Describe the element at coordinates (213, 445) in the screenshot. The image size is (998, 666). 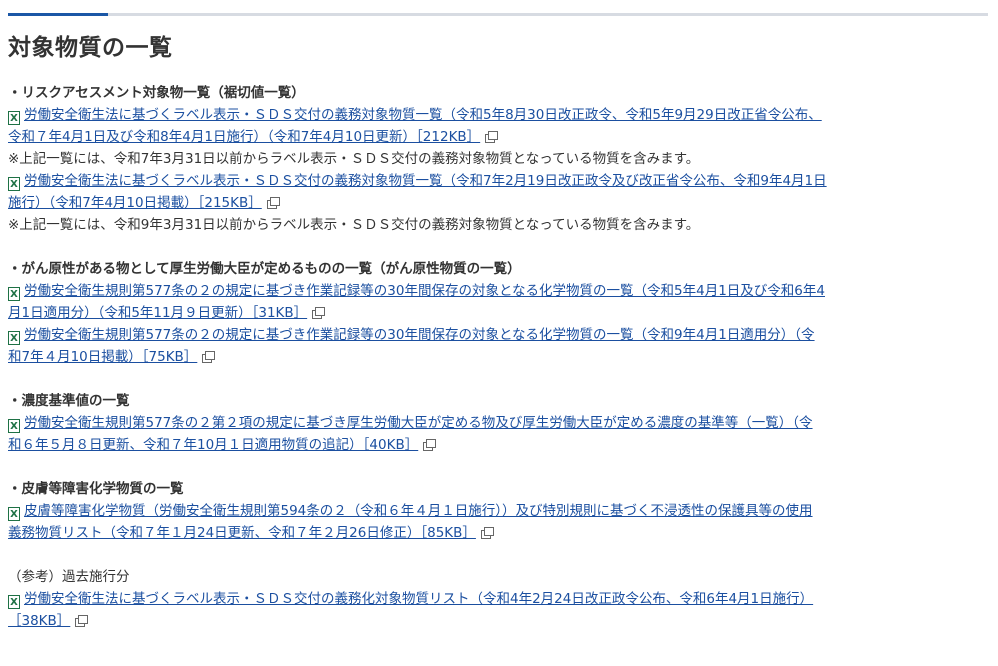
I see `document-link-line2: 和６年５月８日更新、令和７年10月１日適用物質の追記）［40KB］` at that location.